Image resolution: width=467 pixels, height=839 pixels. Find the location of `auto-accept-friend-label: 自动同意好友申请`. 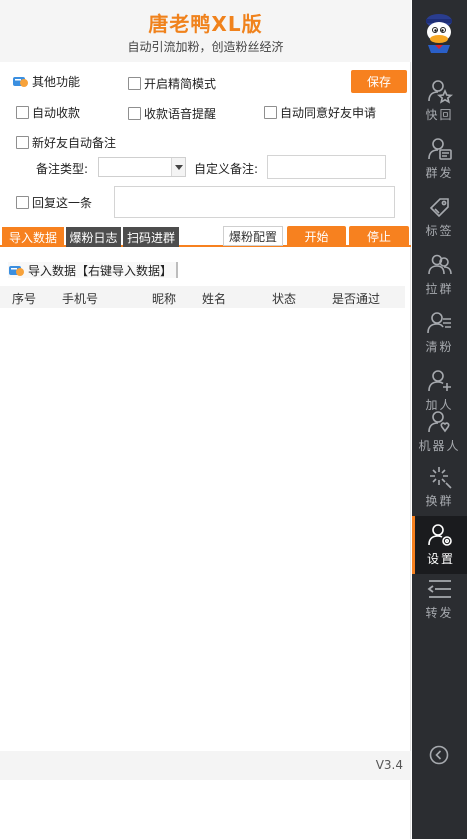

auto-accept-friend-label: 自动同意好友申请 is located at coordinates (328, 113).